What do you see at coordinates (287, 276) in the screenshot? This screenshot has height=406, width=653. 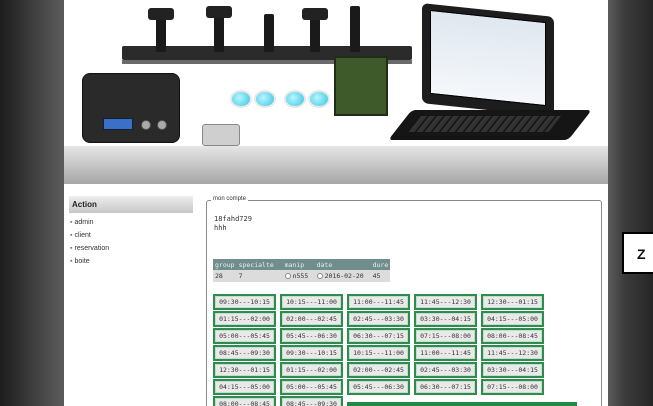 I see `manip-radio` at bounding box center [287, 276].